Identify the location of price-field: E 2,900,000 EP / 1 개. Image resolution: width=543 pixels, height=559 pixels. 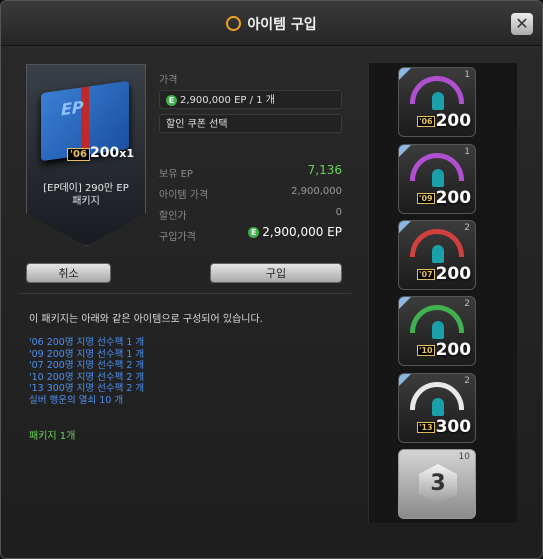
(250, 99).